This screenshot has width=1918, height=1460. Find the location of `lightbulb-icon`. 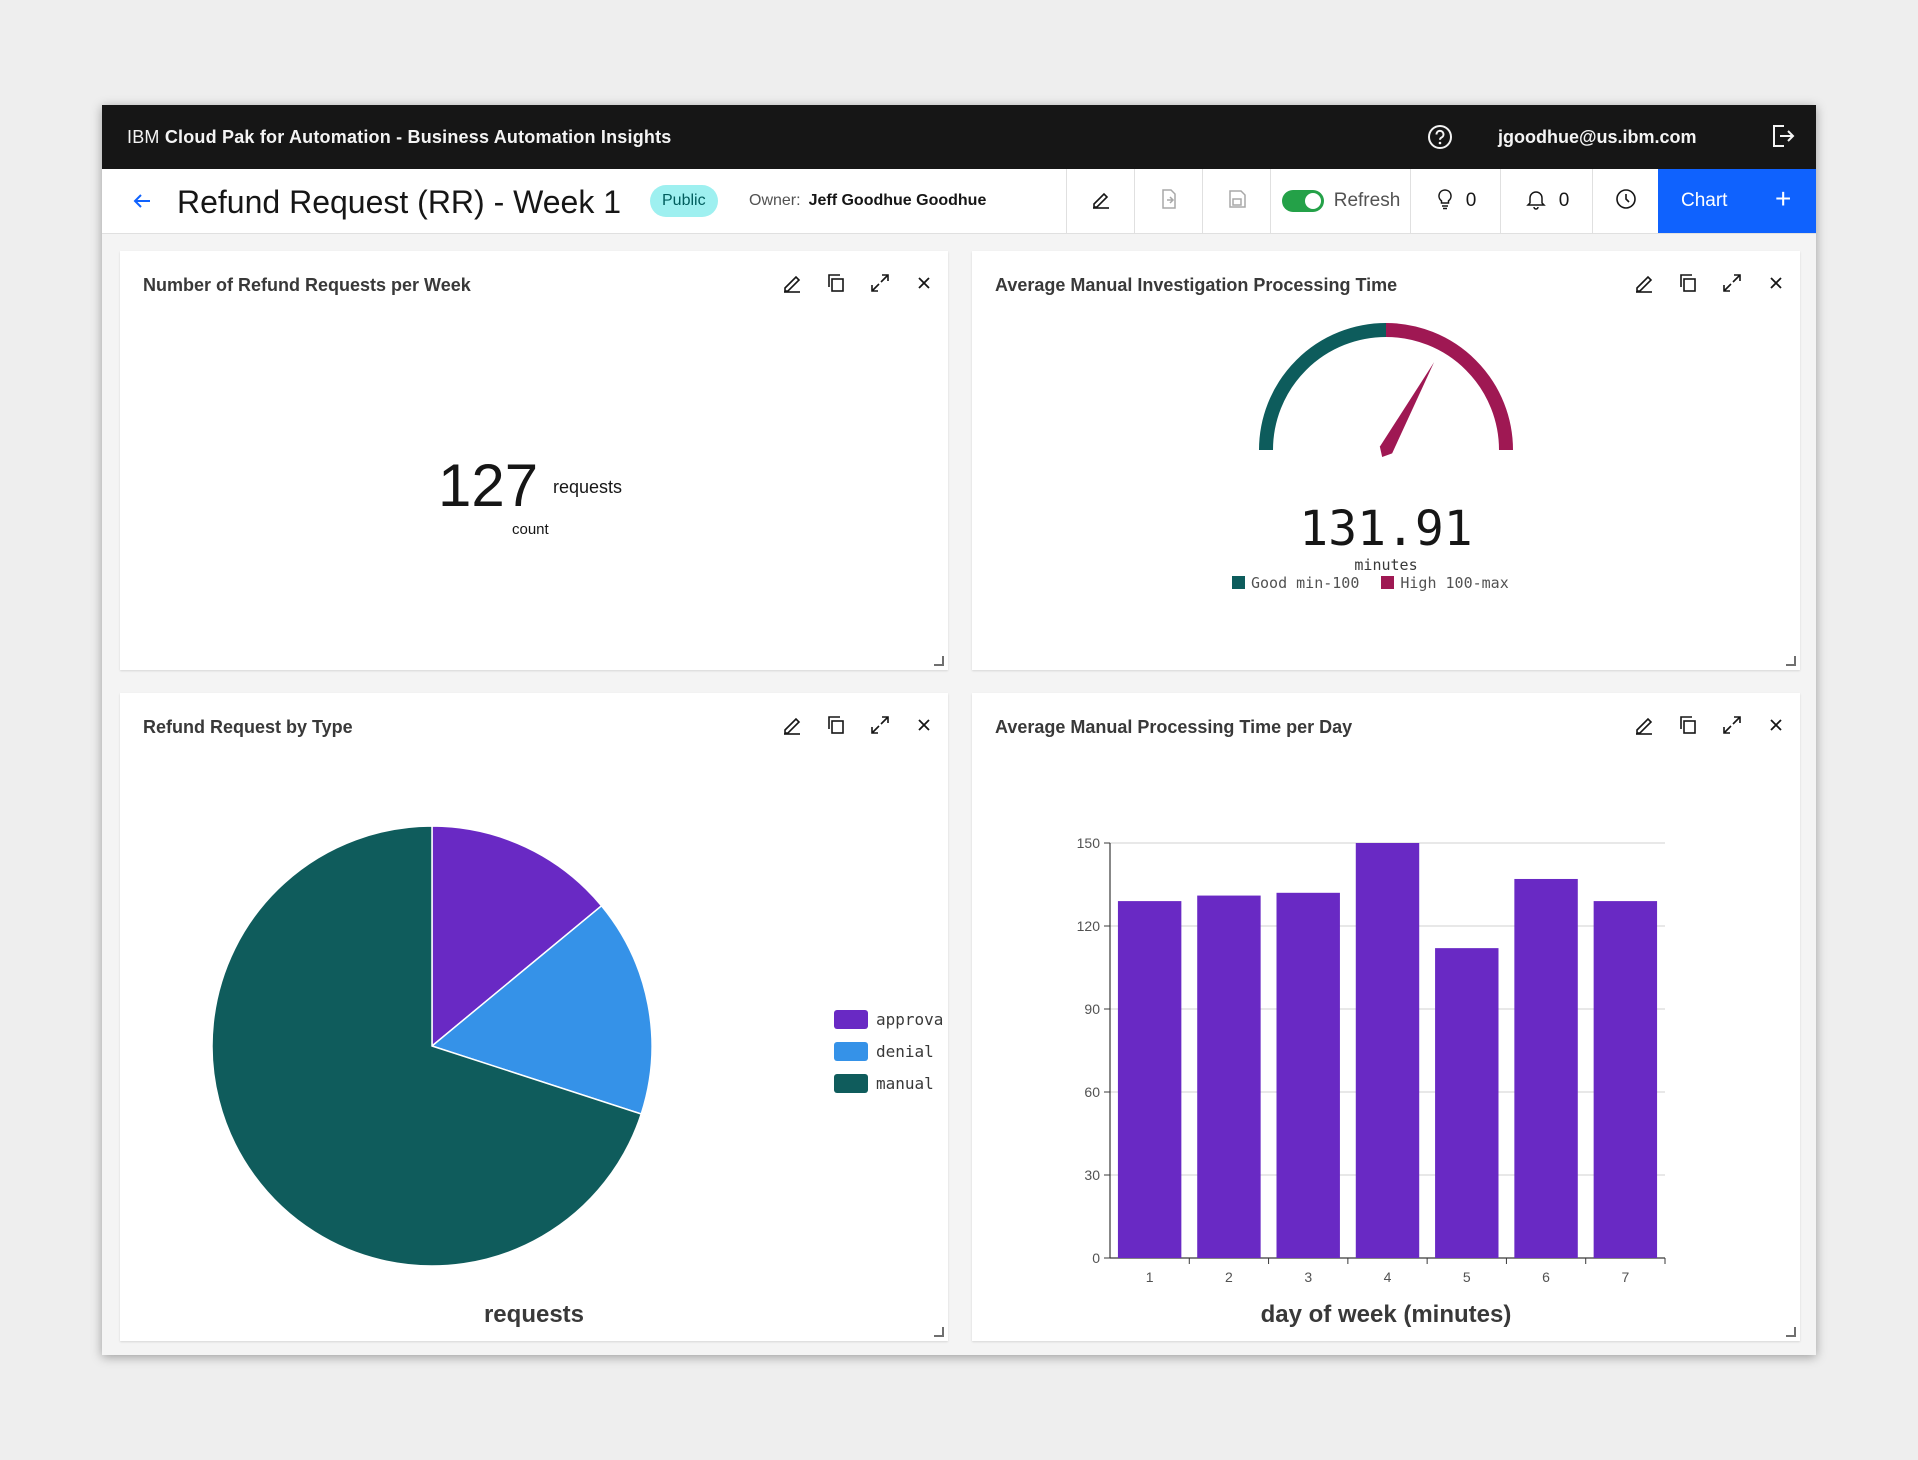

lightbulb-icon is located at coordinates (1445, 201).